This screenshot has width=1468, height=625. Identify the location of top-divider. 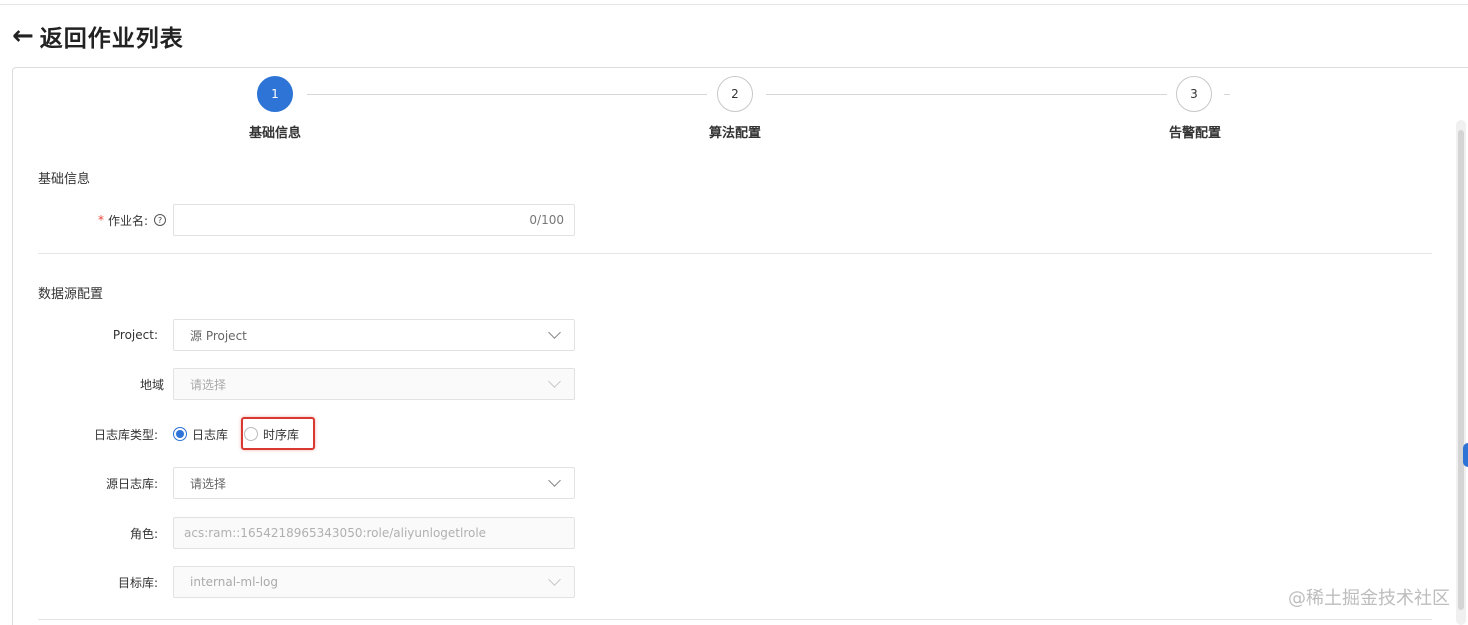
(734, 4).